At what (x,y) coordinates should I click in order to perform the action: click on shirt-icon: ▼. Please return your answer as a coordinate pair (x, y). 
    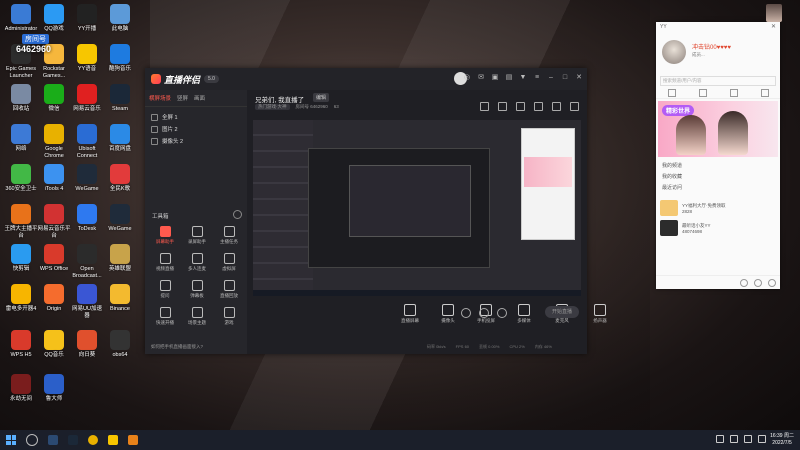
    Looking at the image, I should click on (523, 78).